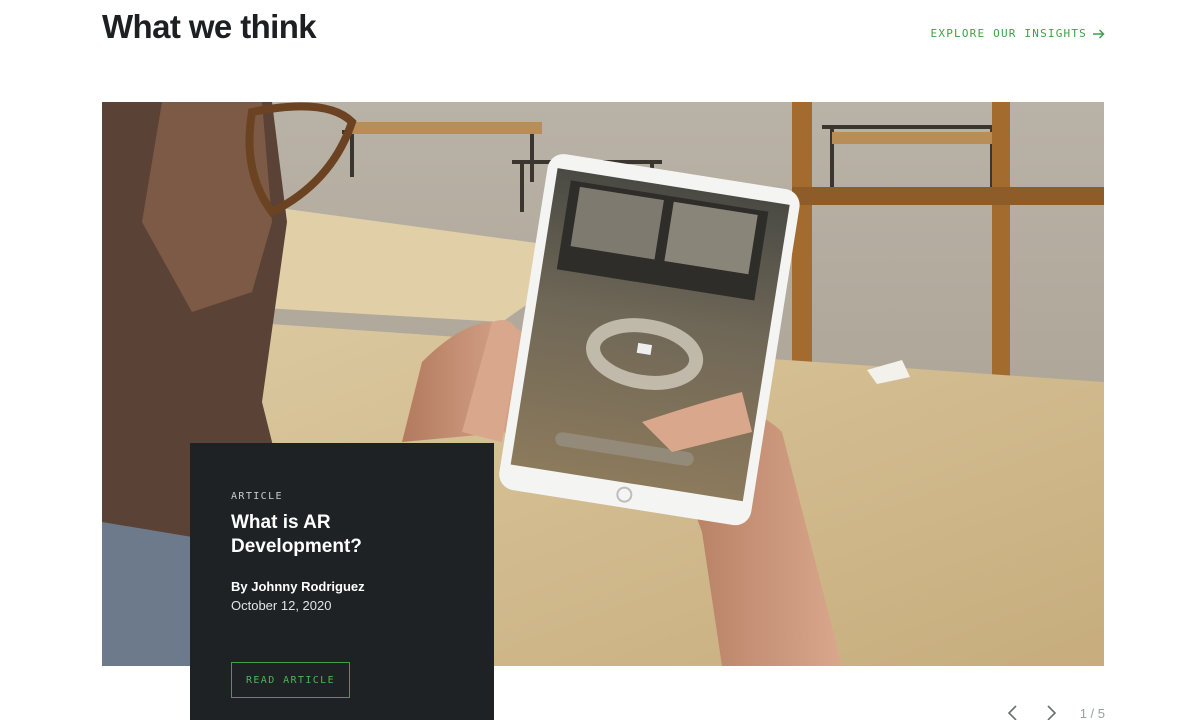 Image resolution: width=1200 pixels, height=720 pixels. Describe the element at coordinates (257, 496) in the screenshot. I see `article-type-label: ARTICLE` at that location.